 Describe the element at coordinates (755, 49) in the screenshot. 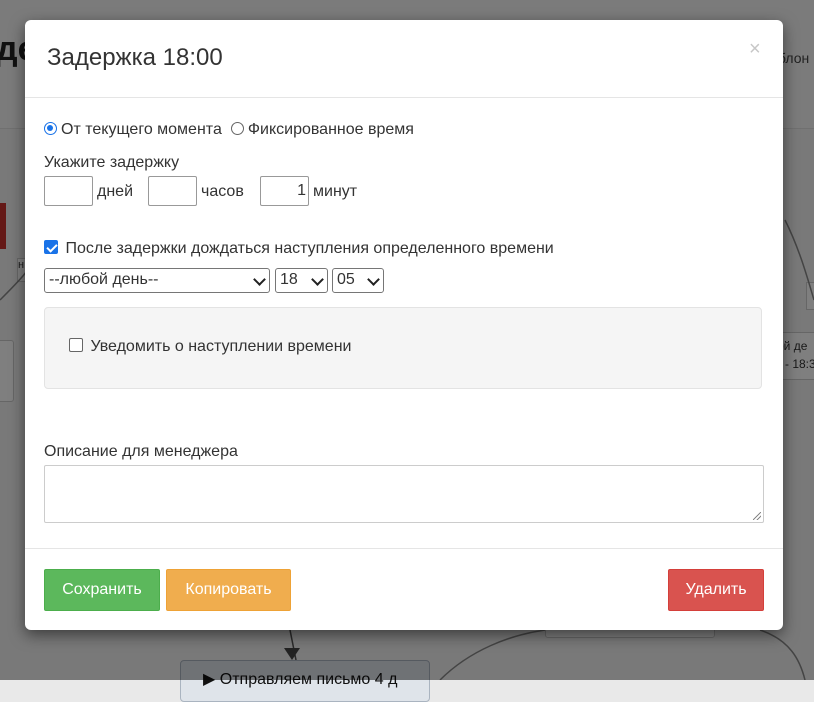

I see `close-icon: ×` at that location.